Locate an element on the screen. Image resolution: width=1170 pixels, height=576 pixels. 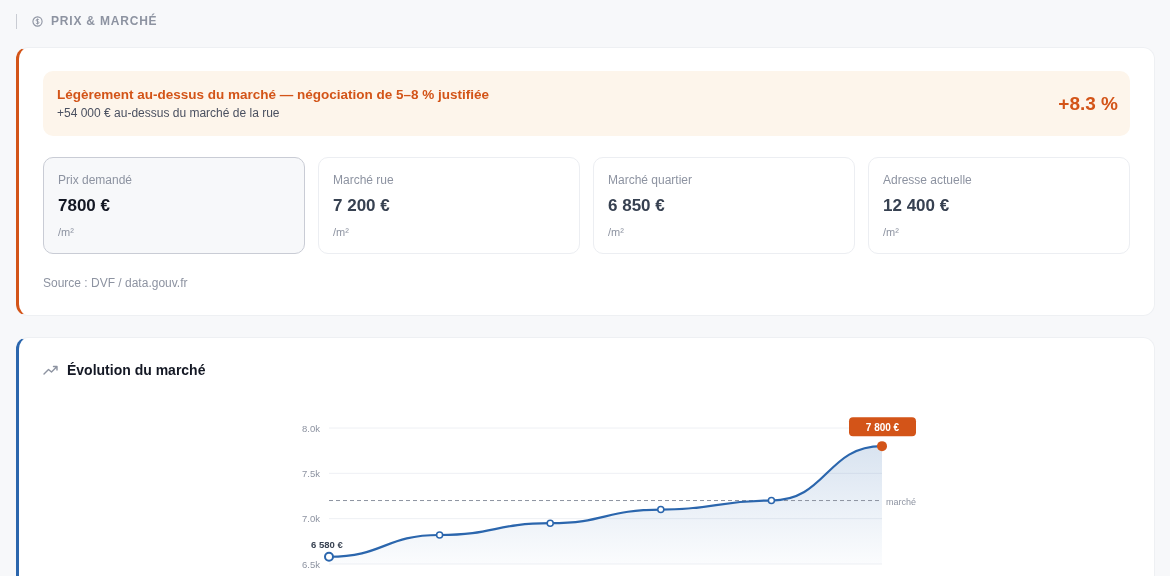
annotation: 7 800 € is located at coordinates (882, 427).